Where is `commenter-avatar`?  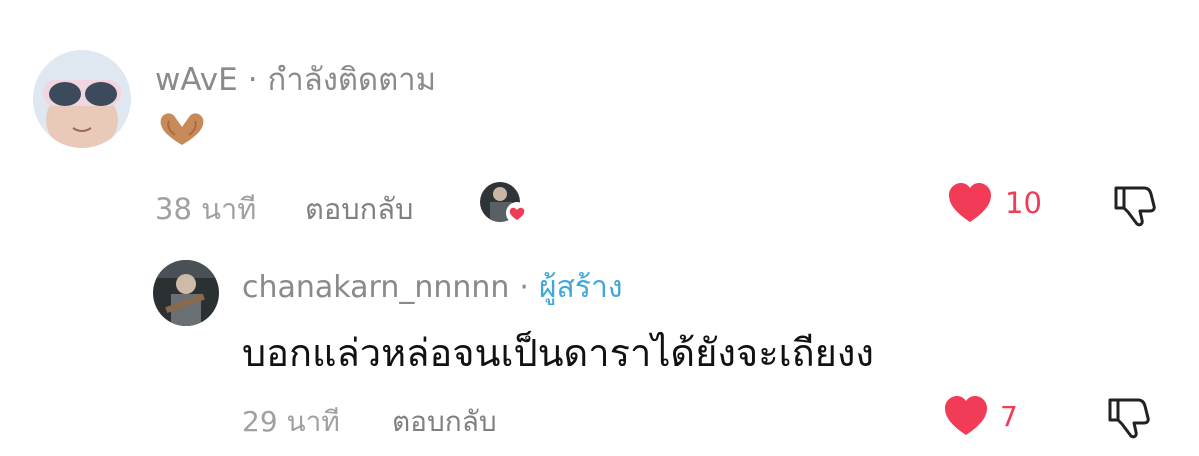
commenter-avatar is located at coordinates (82, 99).